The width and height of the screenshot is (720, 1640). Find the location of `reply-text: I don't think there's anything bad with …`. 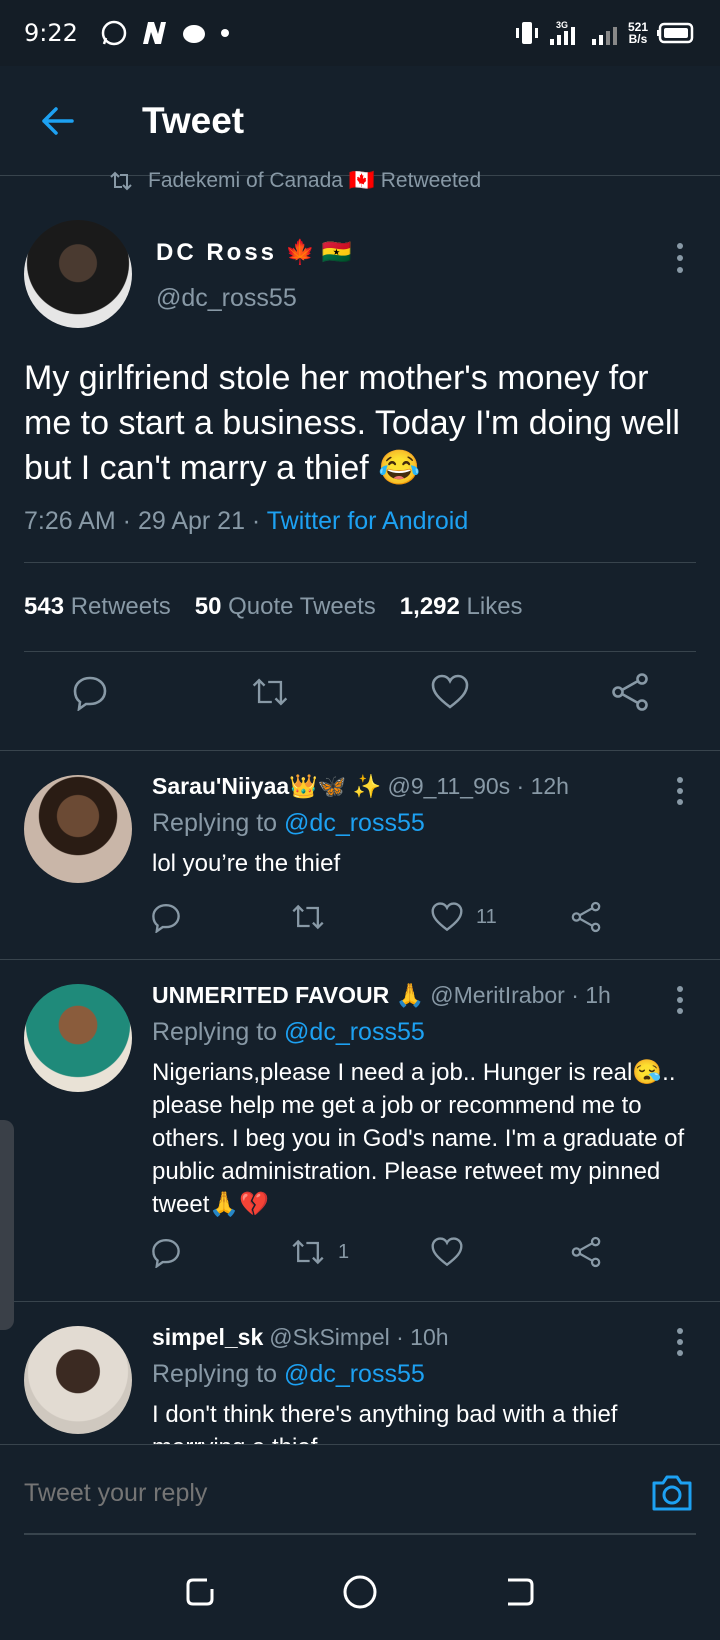

reply-text: I don't think there's anything bad with … is located at coordinates (385, 1422).